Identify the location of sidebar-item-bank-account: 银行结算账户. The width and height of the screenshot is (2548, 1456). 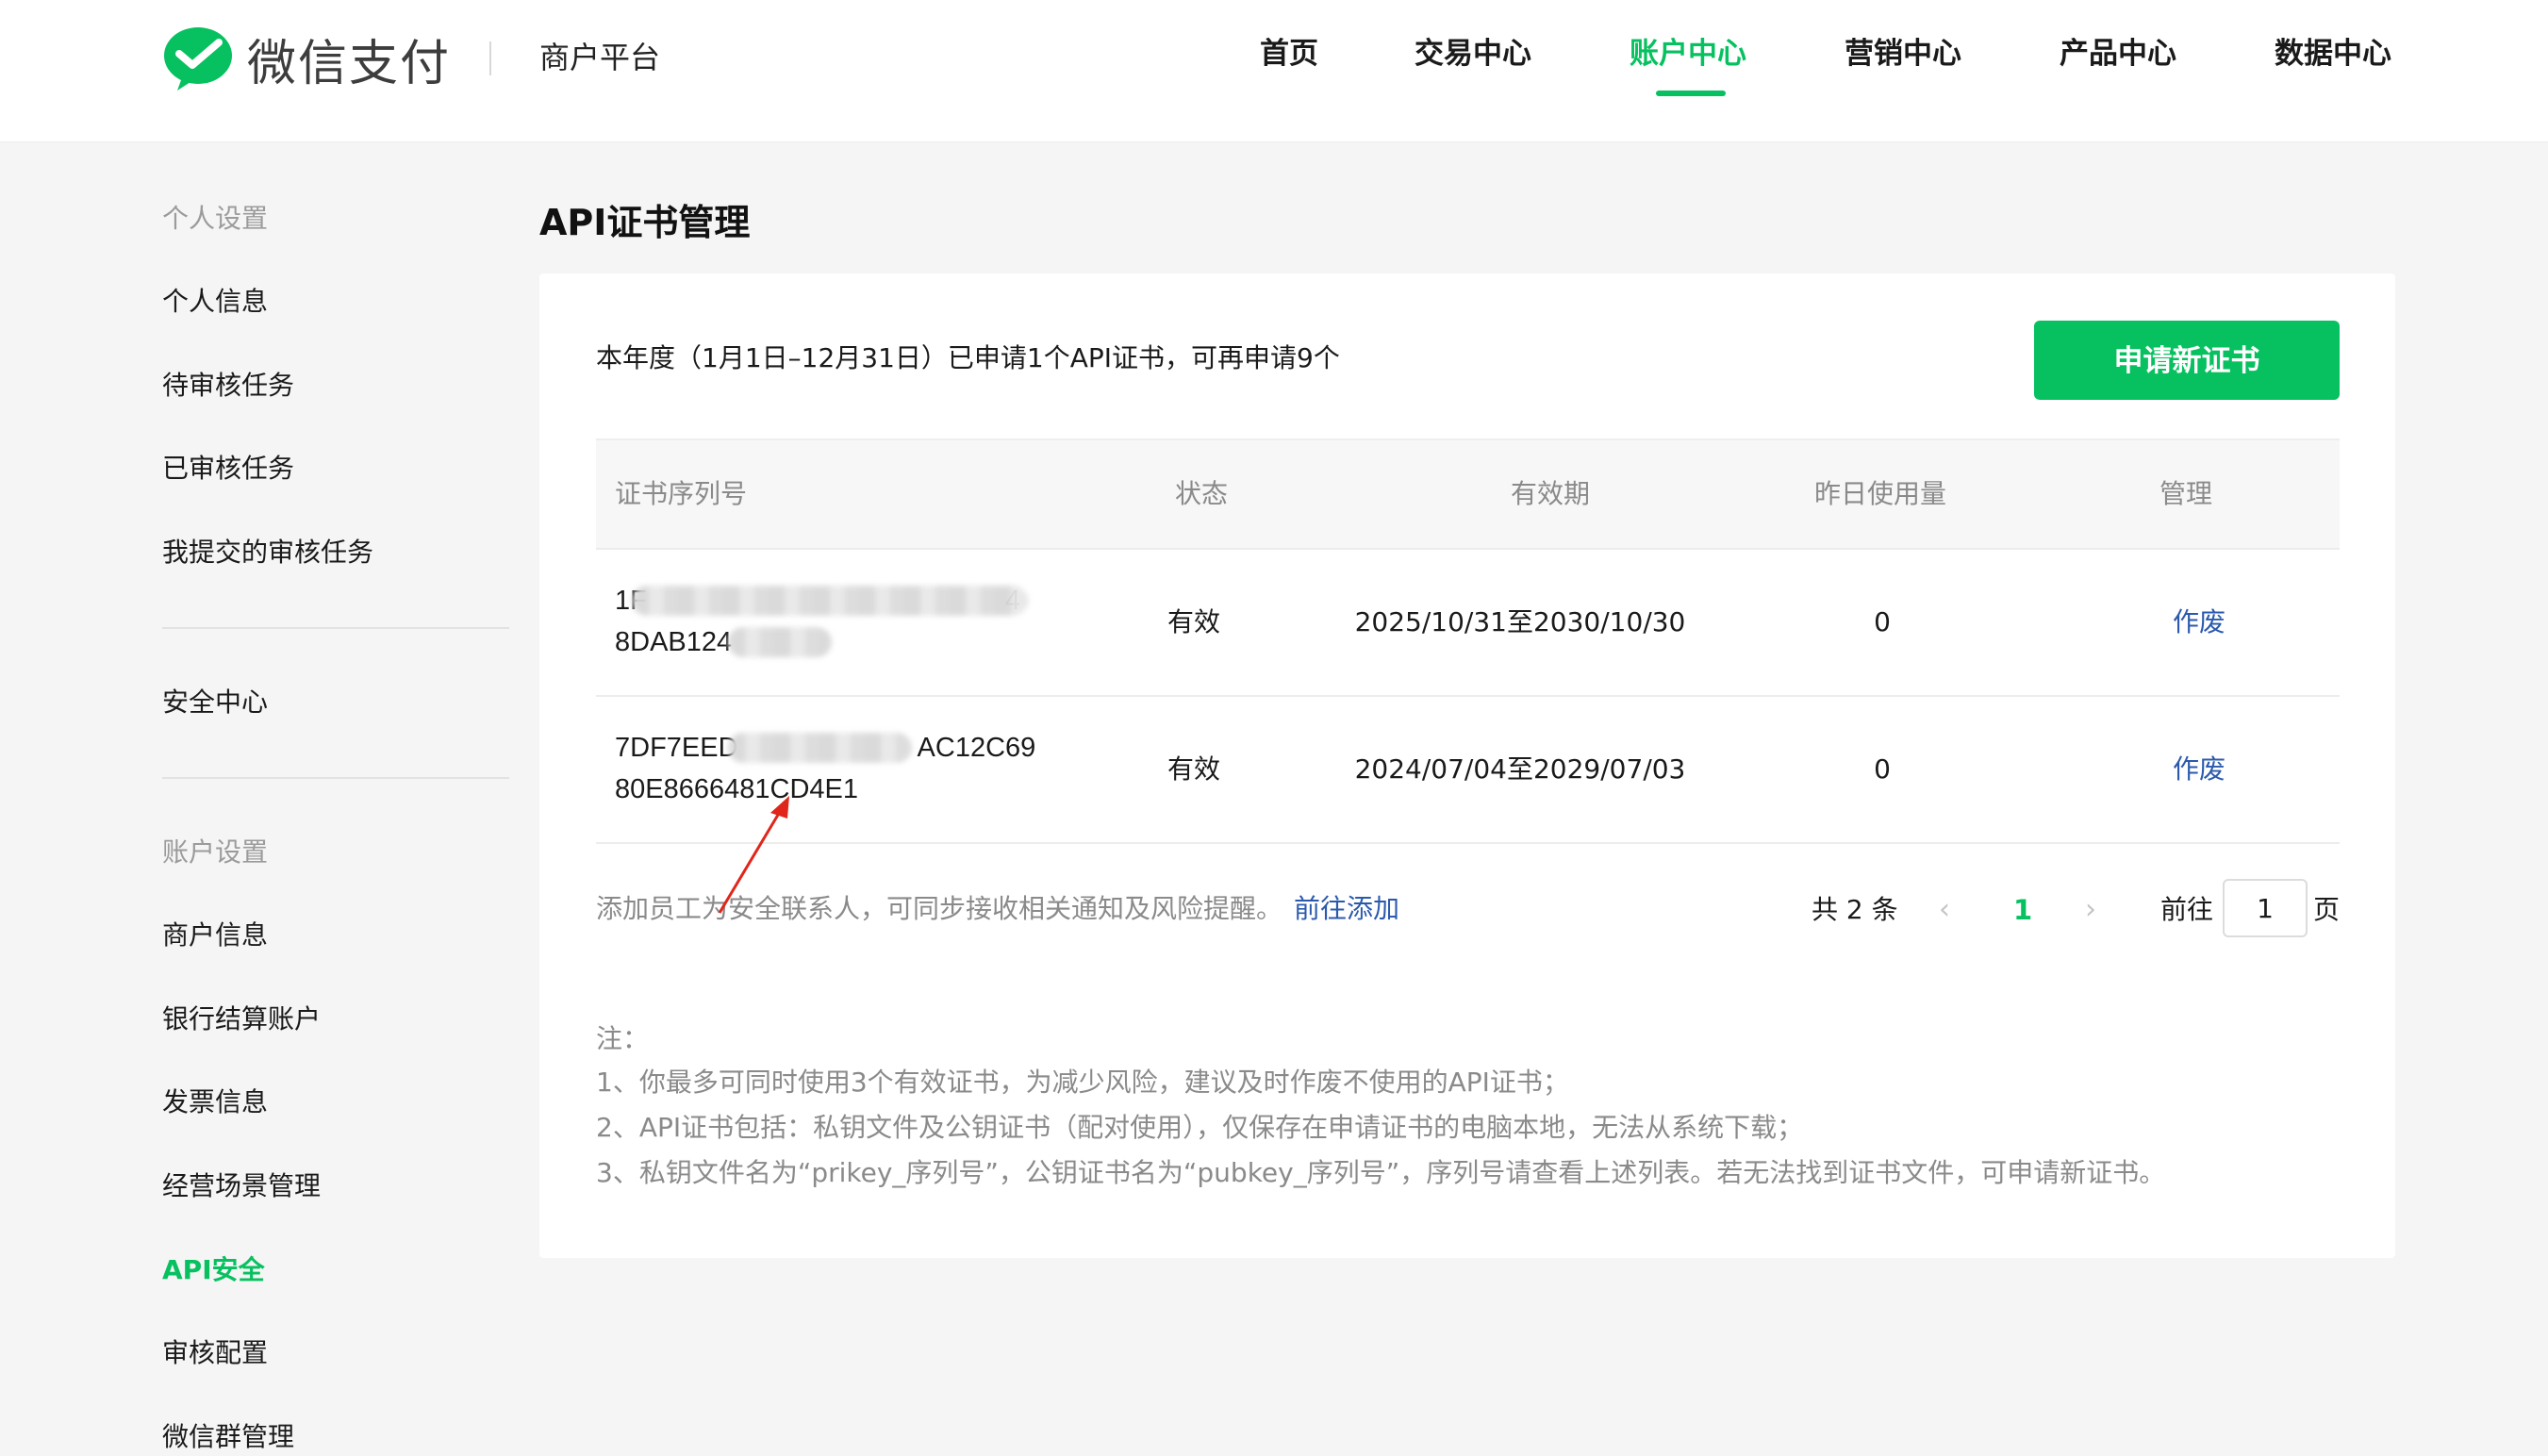
(242, 1020).